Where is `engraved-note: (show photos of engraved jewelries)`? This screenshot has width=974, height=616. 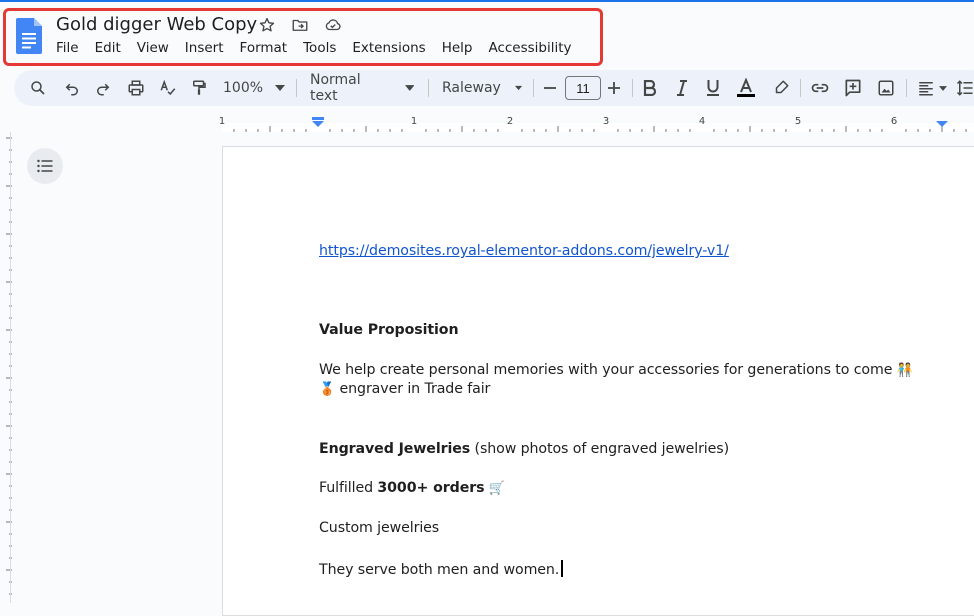 engraved-note: (show photos of engraved jewelries) is located at coordinates (600, 449).